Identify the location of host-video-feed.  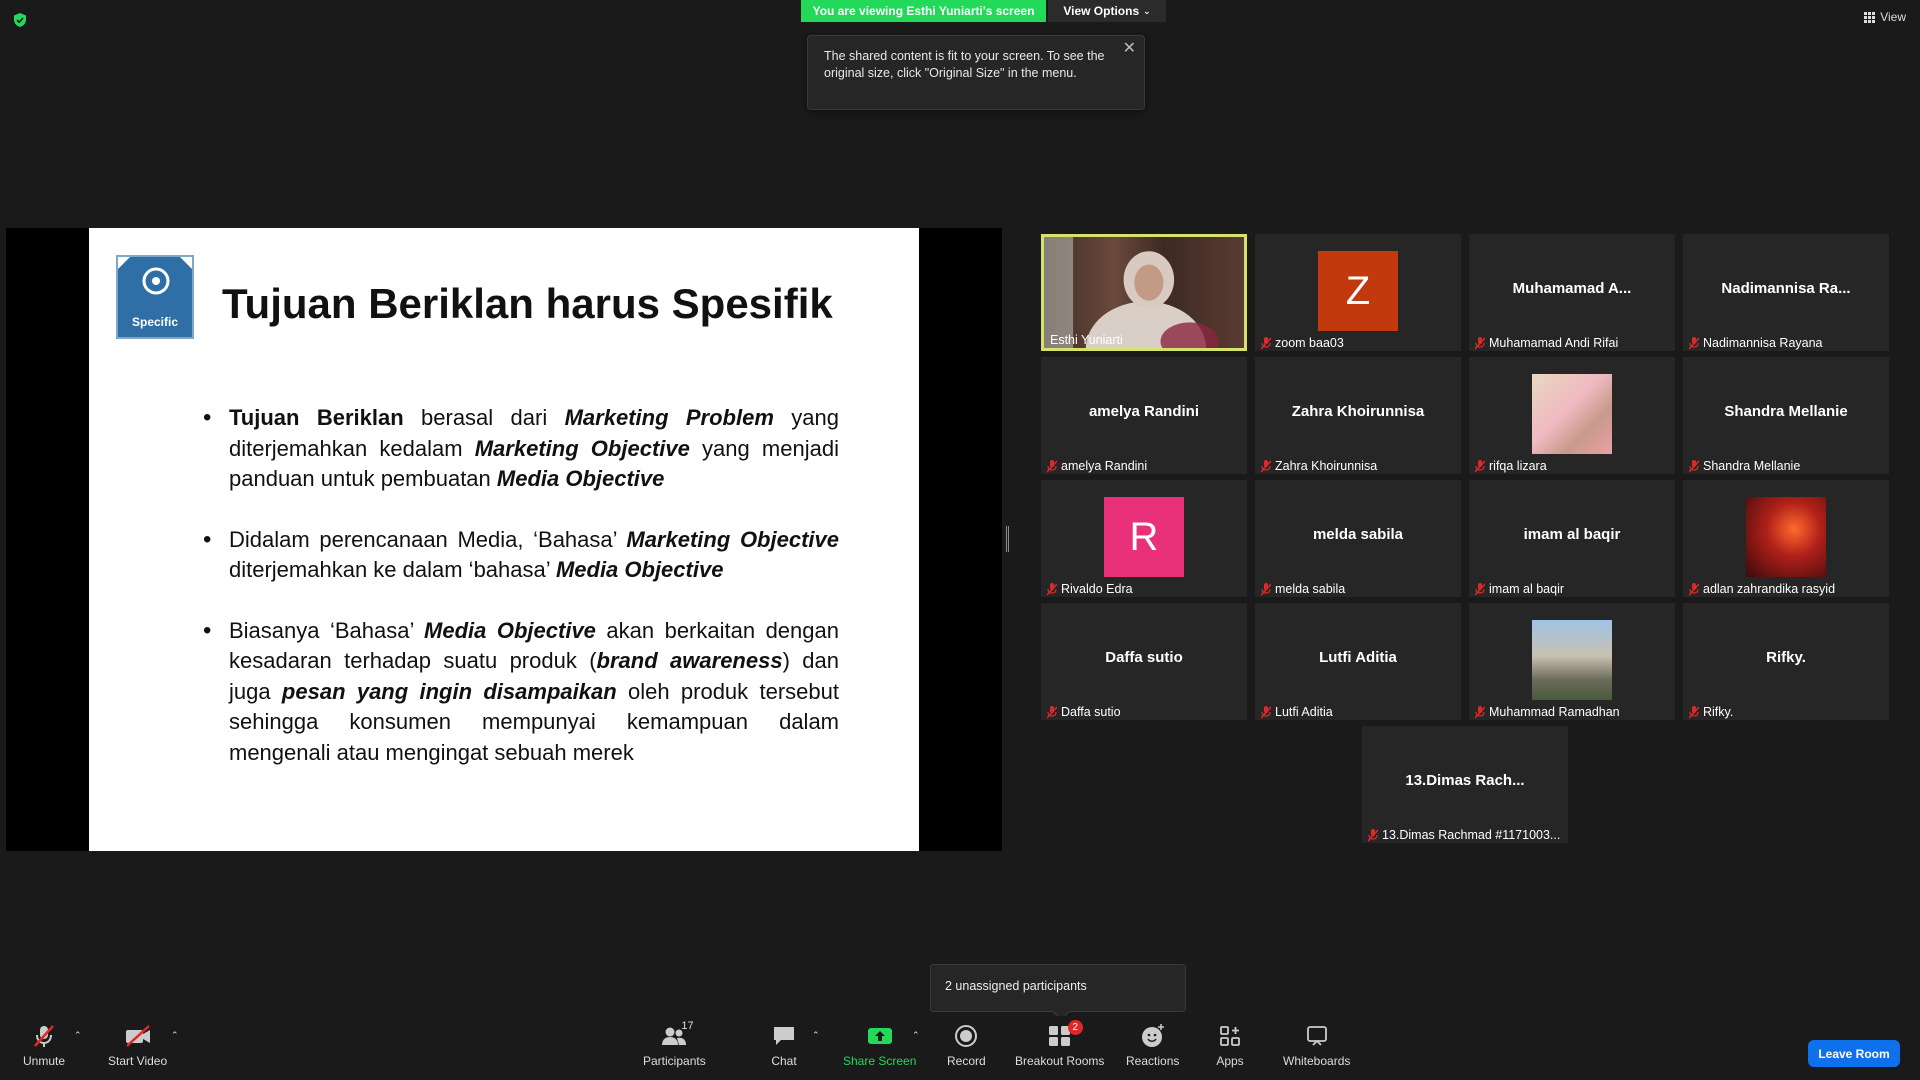
(1144, 292).